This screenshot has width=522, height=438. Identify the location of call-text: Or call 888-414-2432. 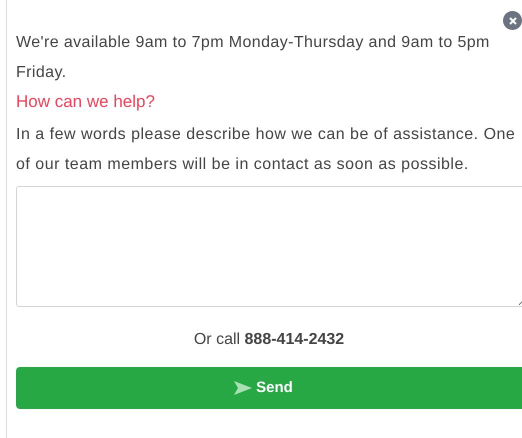
(269, 340).